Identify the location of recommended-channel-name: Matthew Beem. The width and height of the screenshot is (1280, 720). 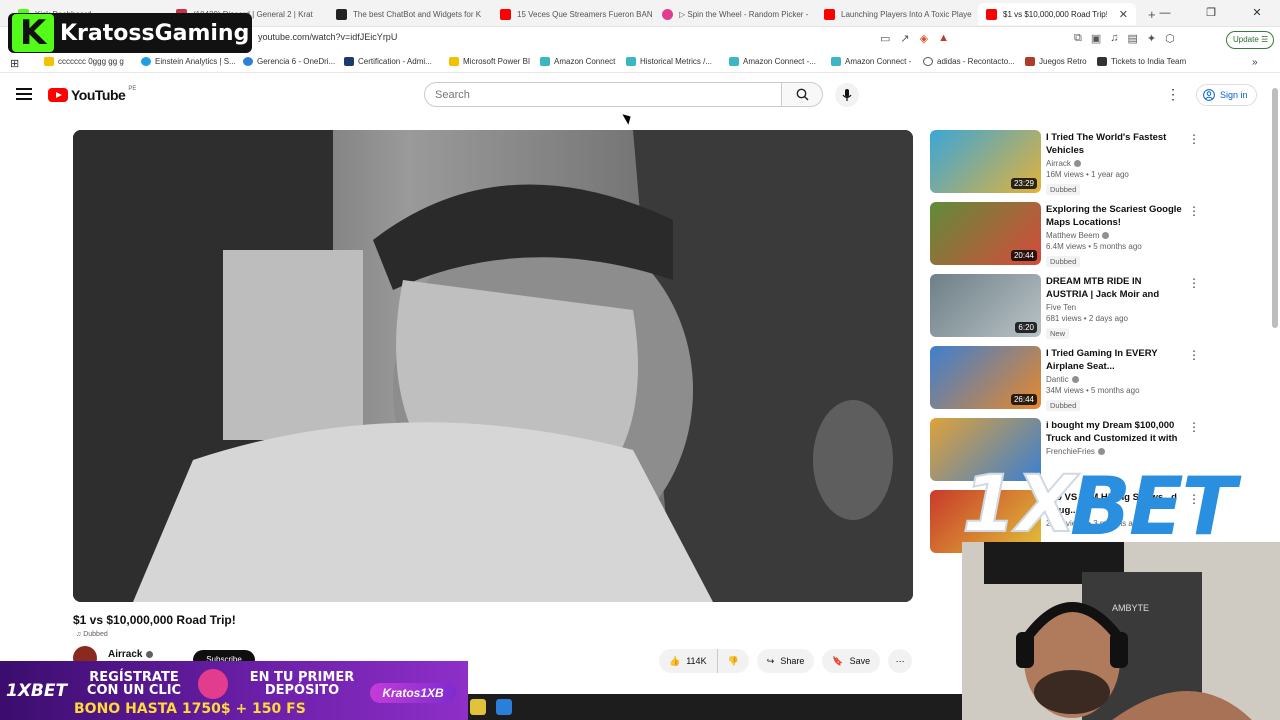
(1072, 235).